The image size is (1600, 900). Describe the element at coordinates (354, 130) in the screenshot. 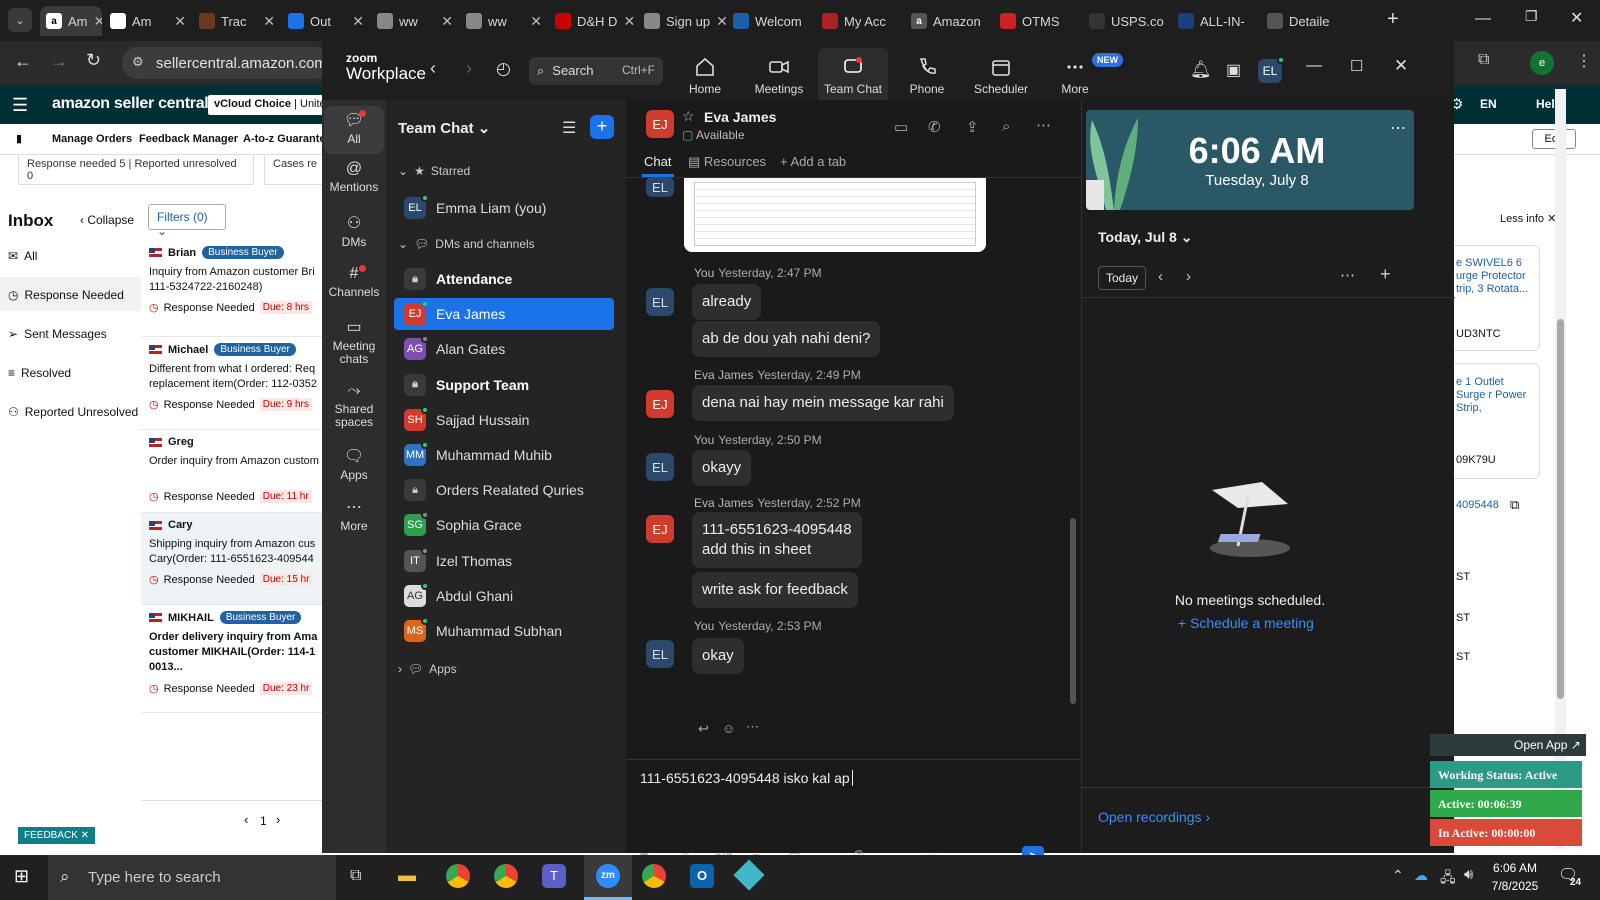

I see `rail-all: 💬︎ All` at that location.